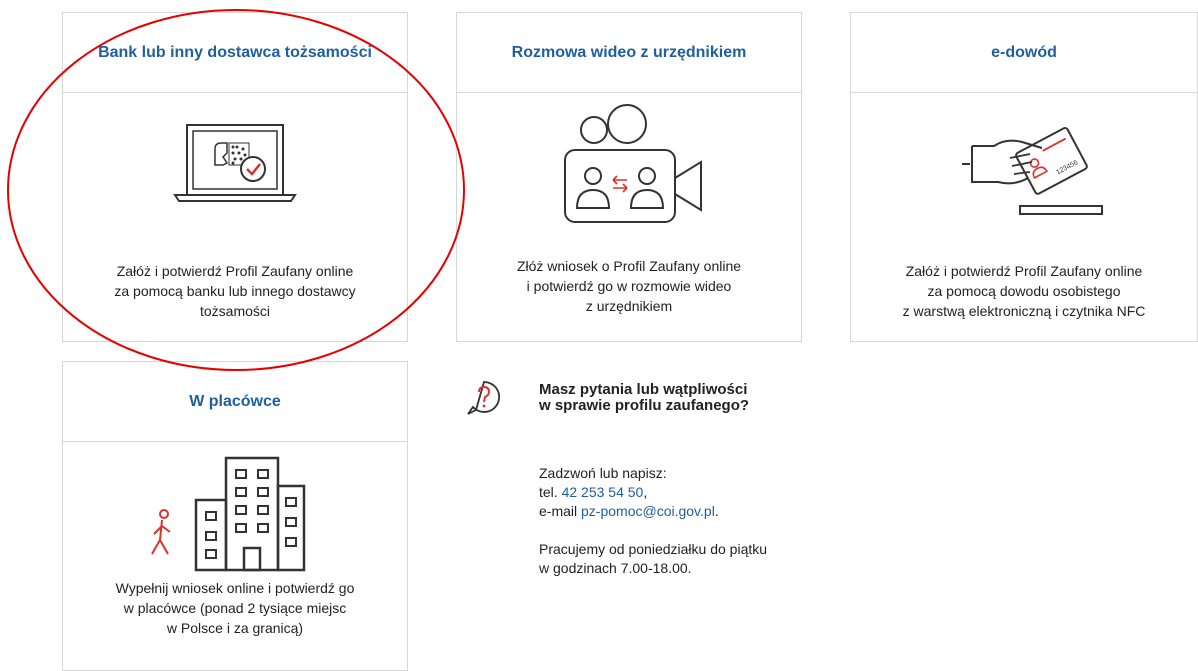 Image resolution: width=1198 pixels, height=671 pixels. Describe the element at coordinates (629, 167) in the screenshot. I see `video-call-icon` at that location.